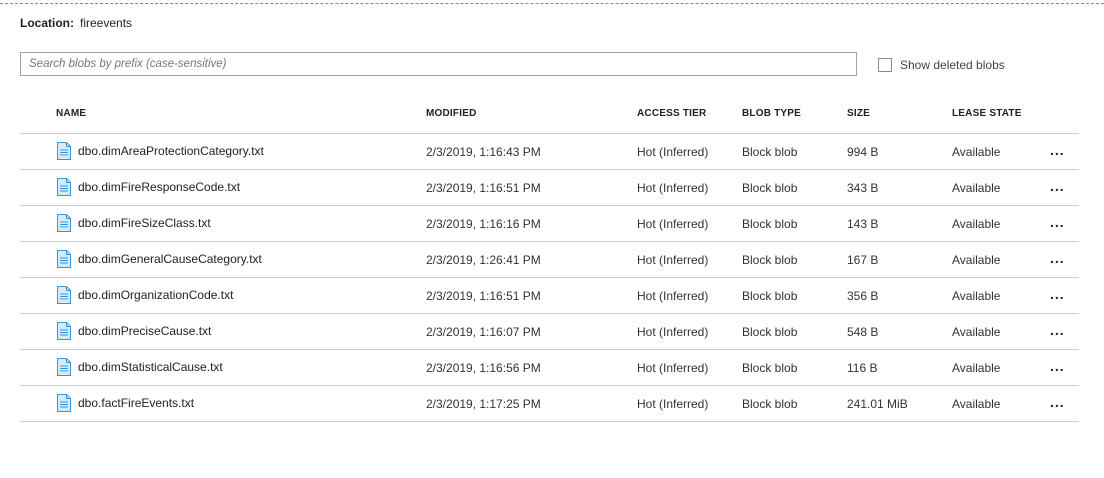 The image size is (1104, 478). What do you see at coordinates (483, 260) in the screenshot?
I see `modified-cell: 2/3/2019, 1:26:41 PM` at bounding box center [483, 260].